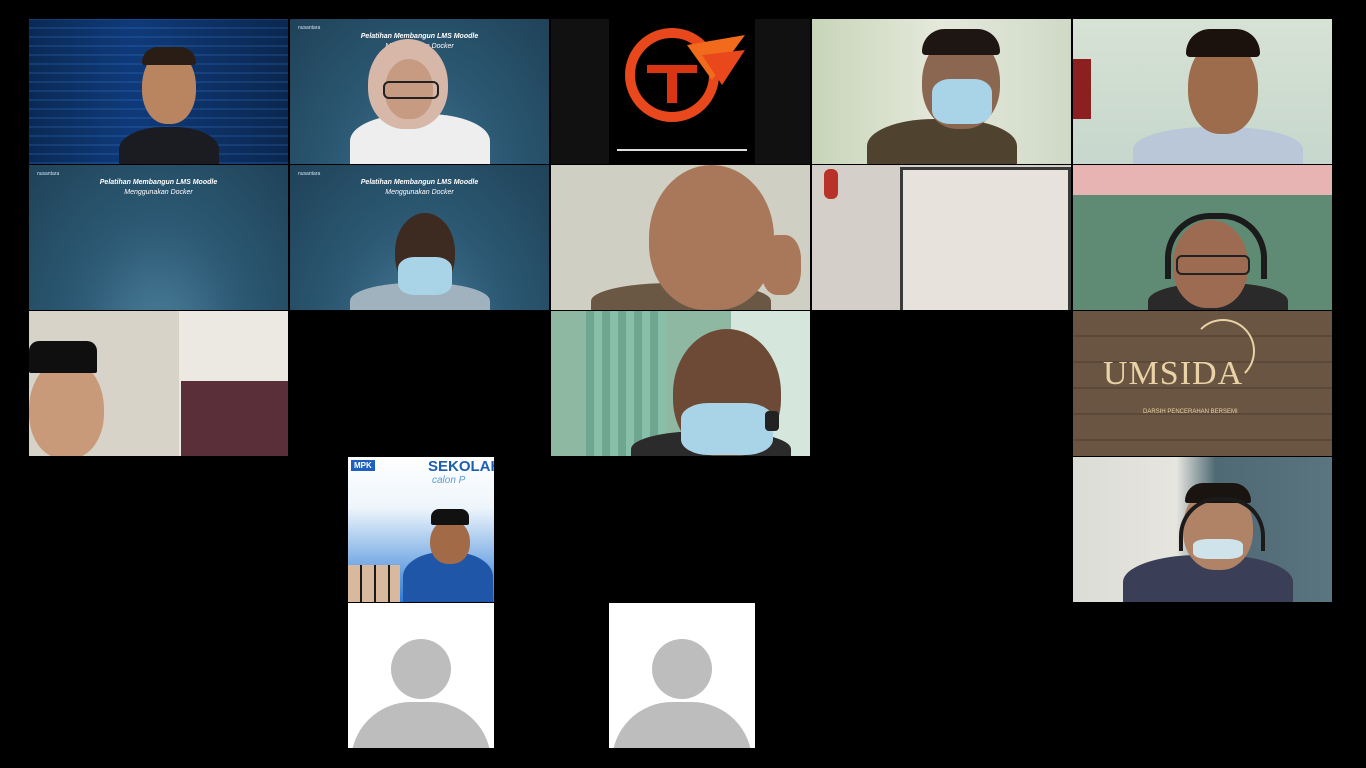 Image resolution: width=1366 pixels, height=768 pixels. I want to click on participant-hand, so click(781, 265).